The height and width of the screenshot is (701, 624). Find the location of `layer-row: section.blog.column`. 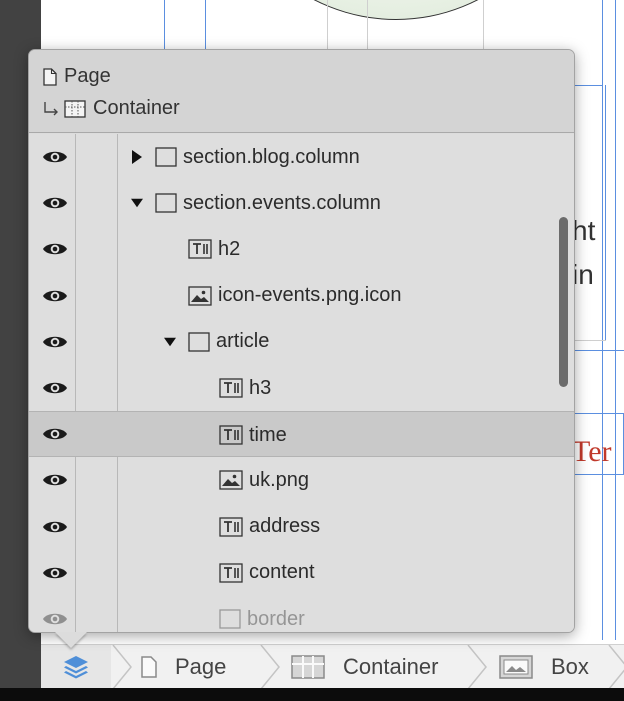

layer-row: section.blog.column is located at coordinates (301, 157).